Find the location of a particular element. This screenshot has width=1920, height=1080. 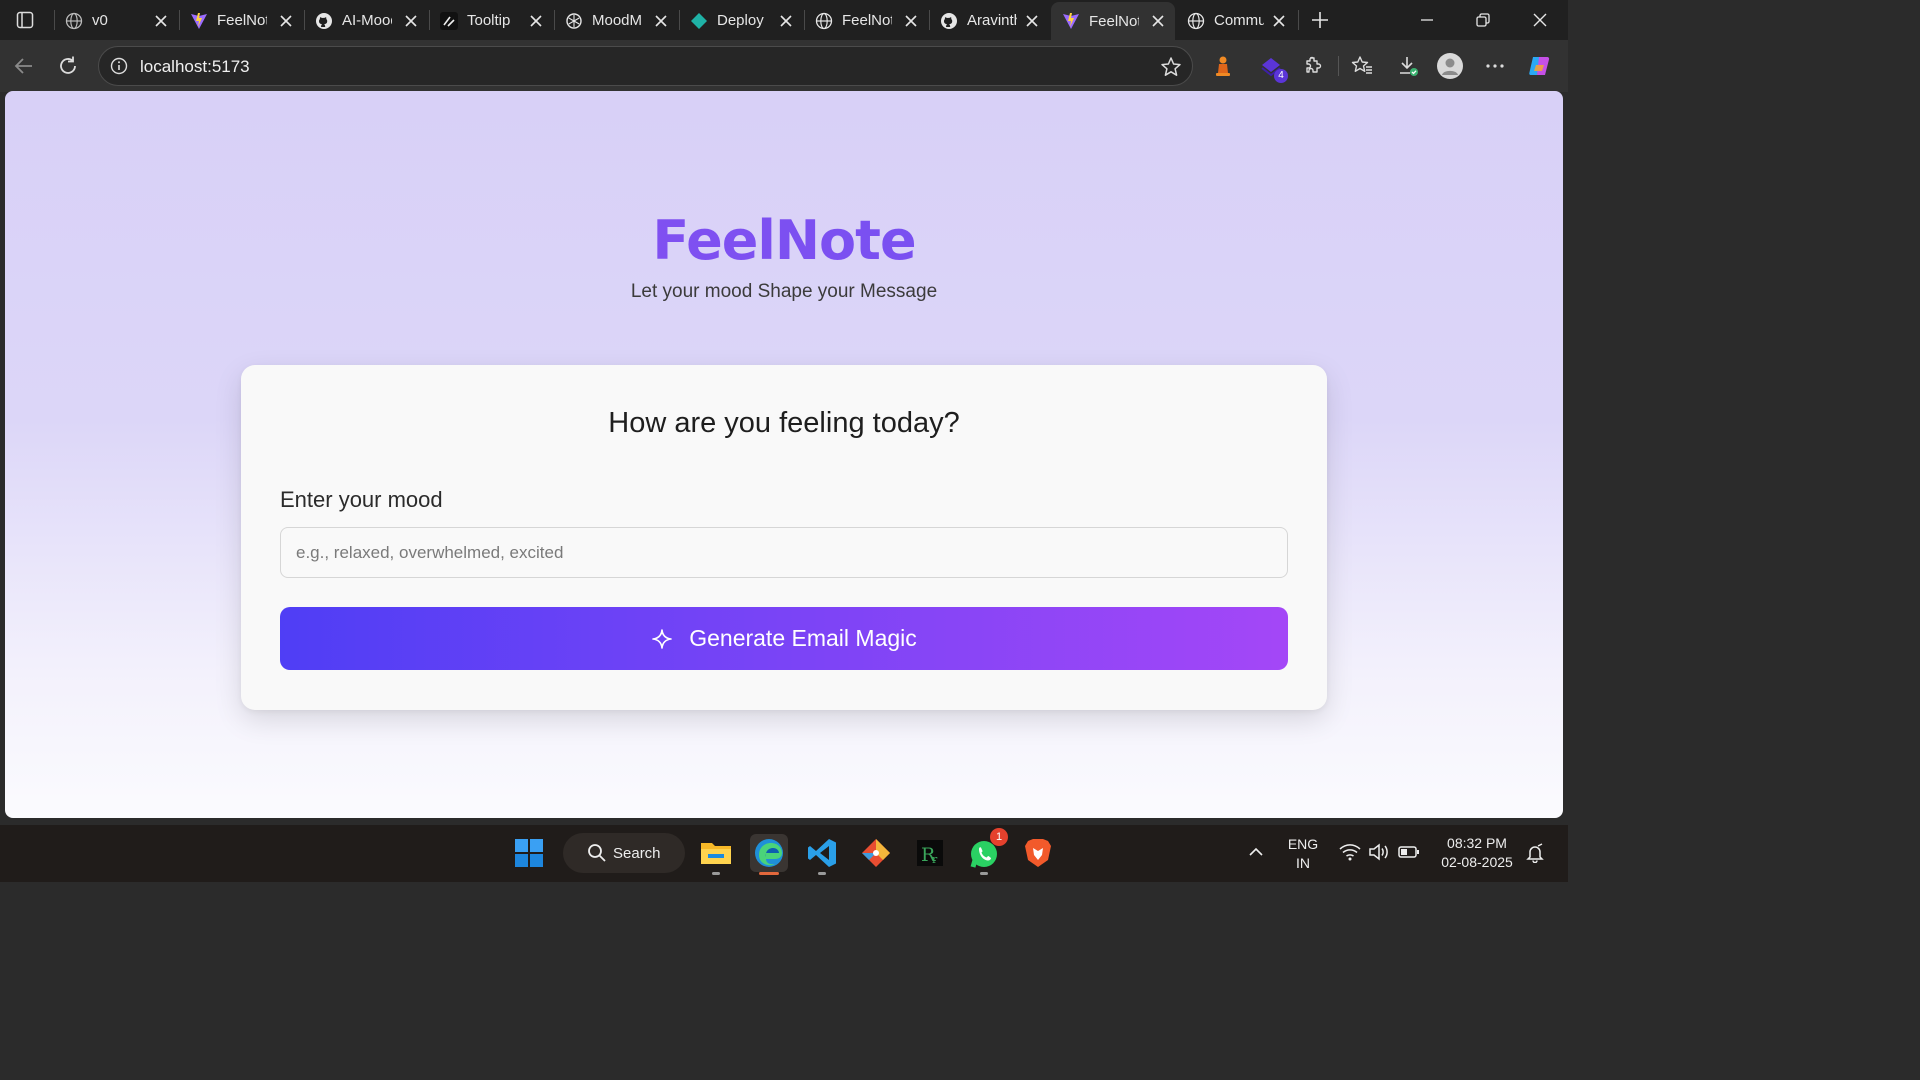

minimize-icon is located at coordinates (1427, 20).